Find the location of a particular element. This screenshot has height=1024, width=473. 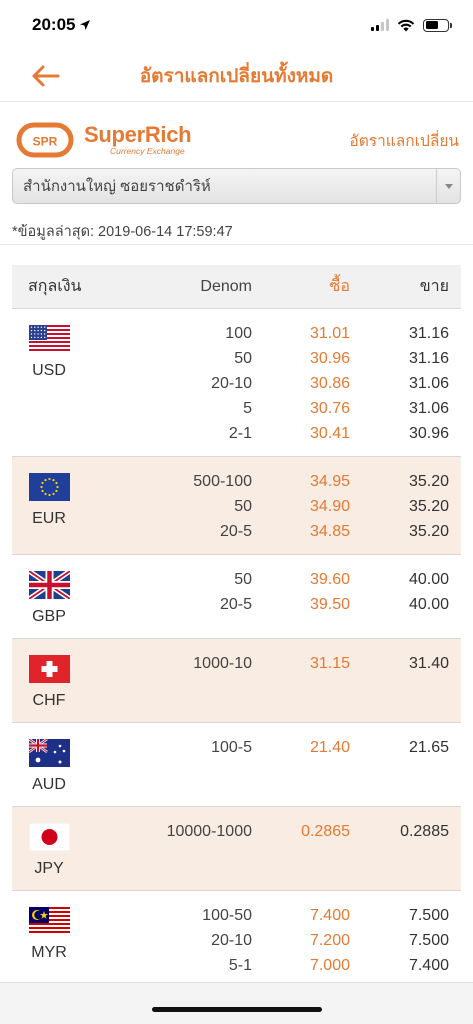

home-indicator is located at coordinates (237, 1009).